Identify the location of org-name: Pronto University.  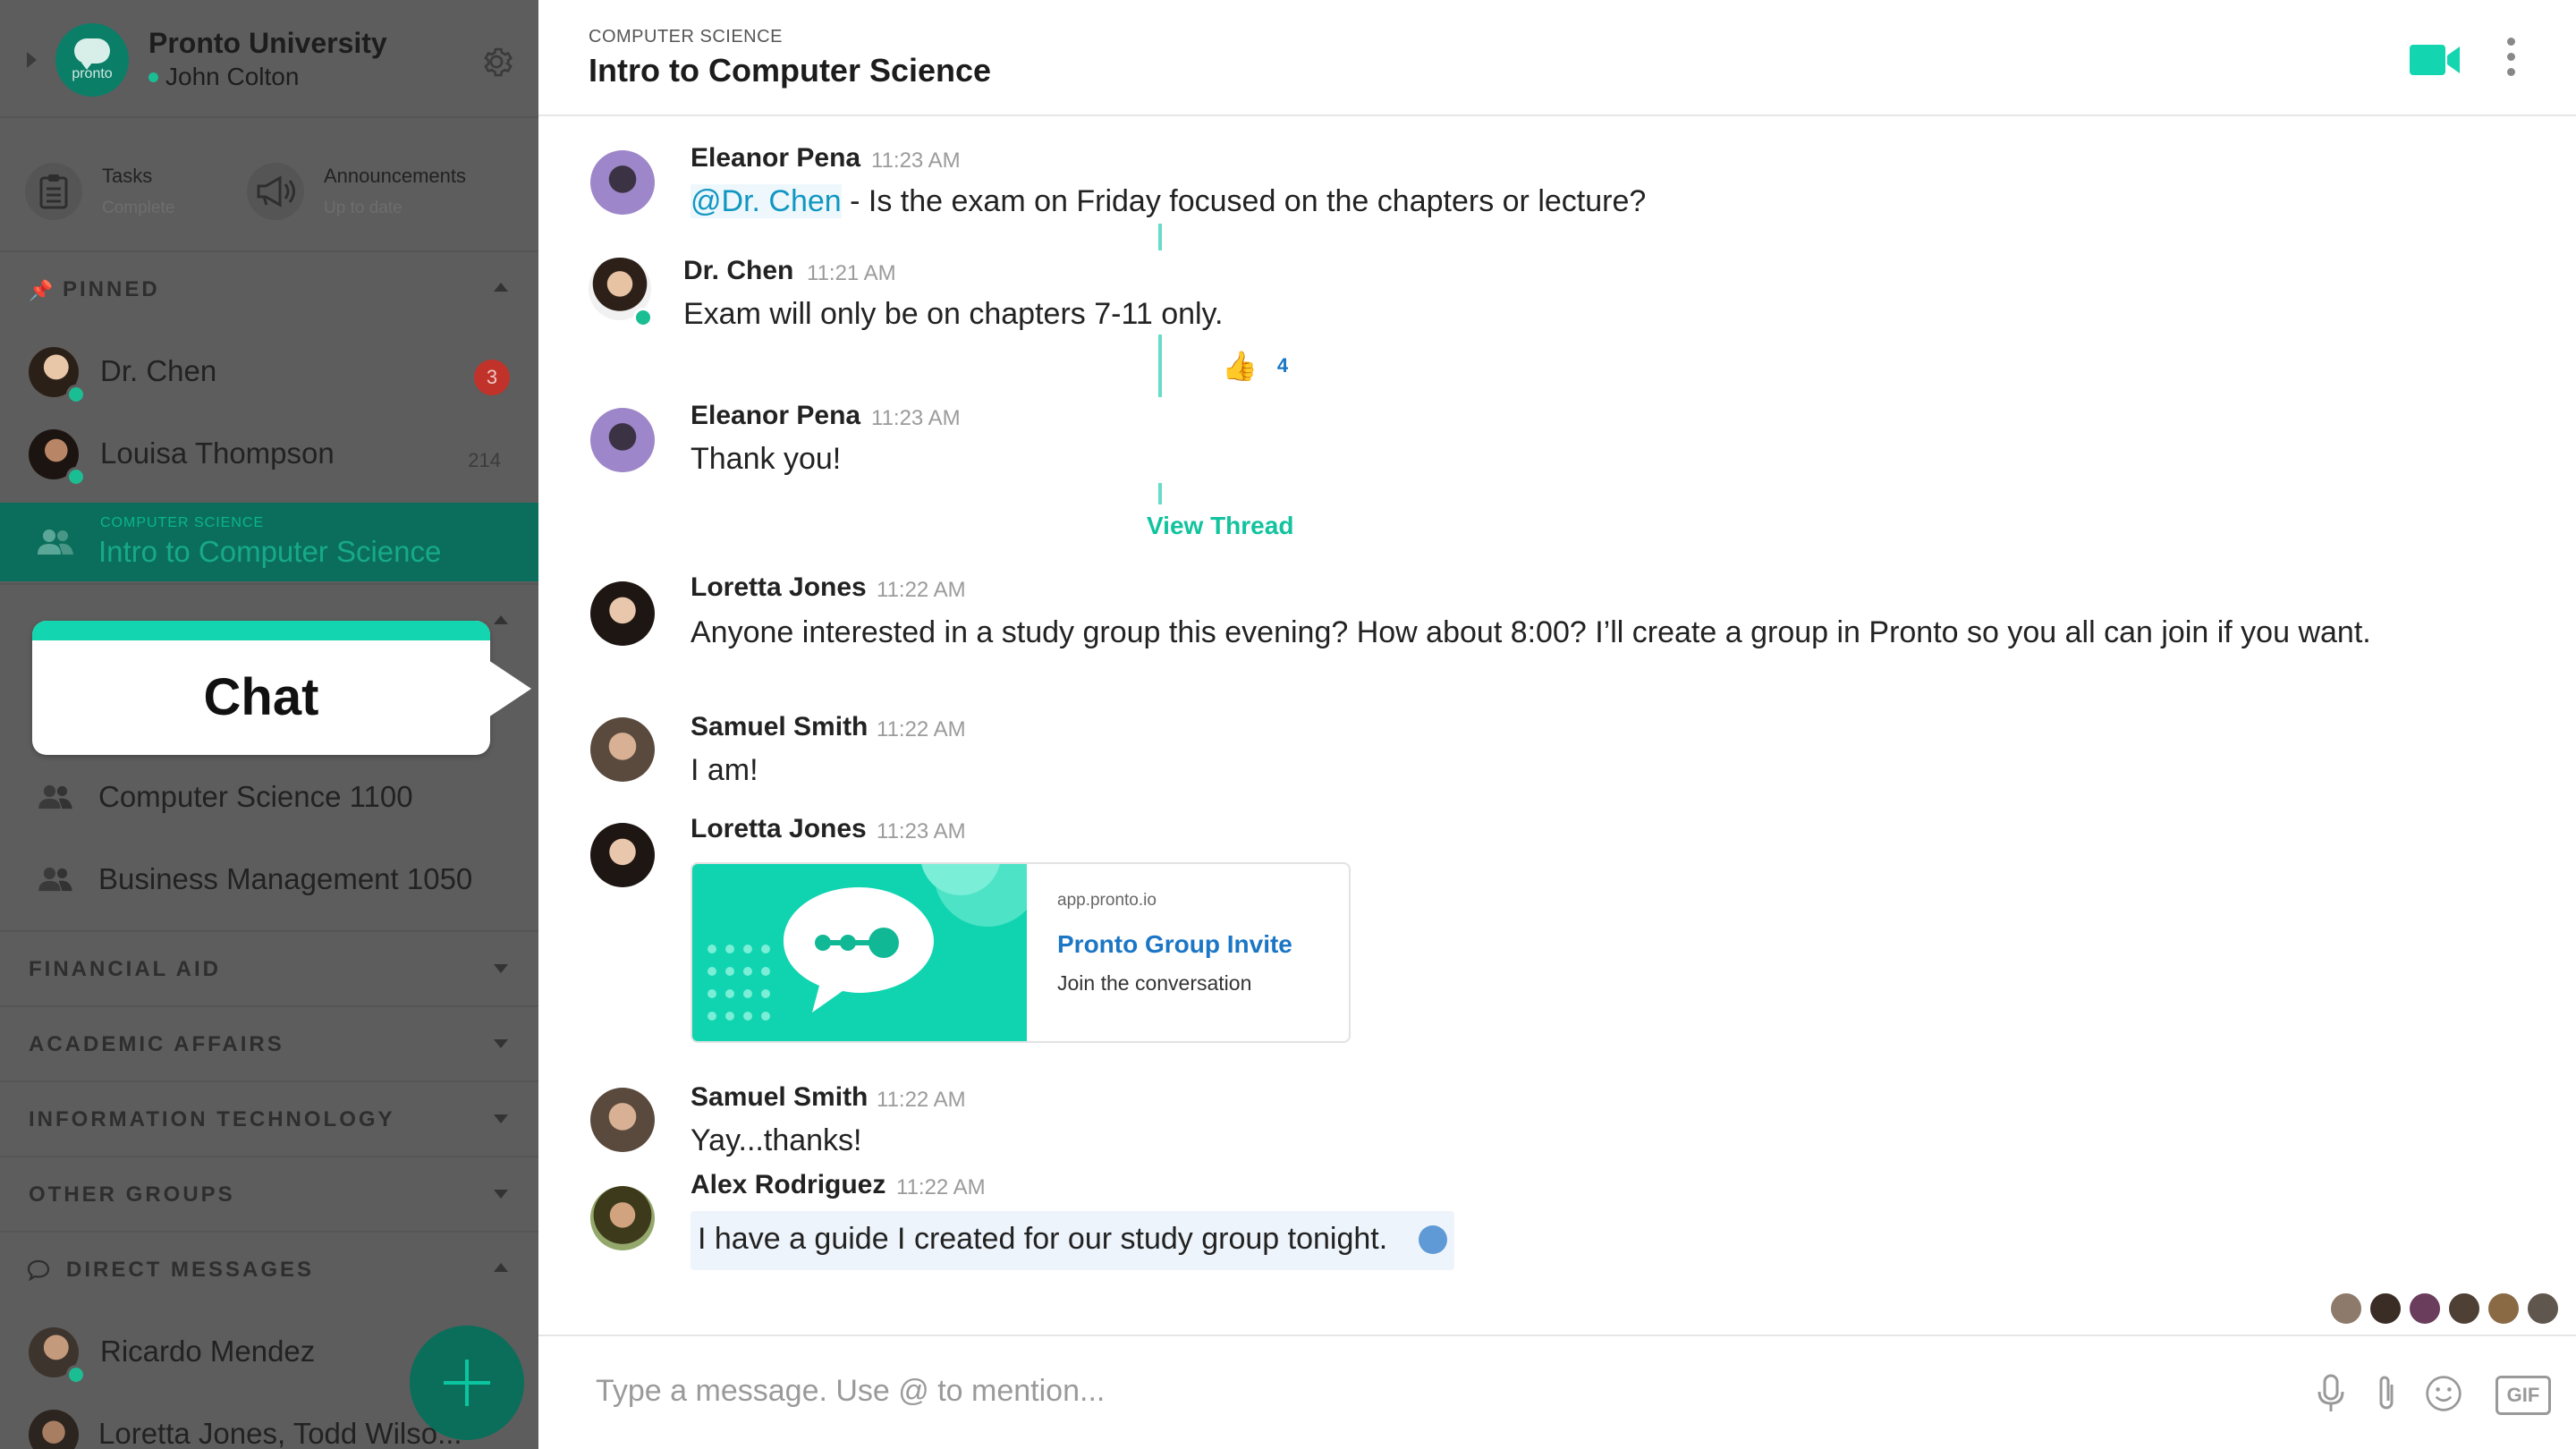
(267, 43).